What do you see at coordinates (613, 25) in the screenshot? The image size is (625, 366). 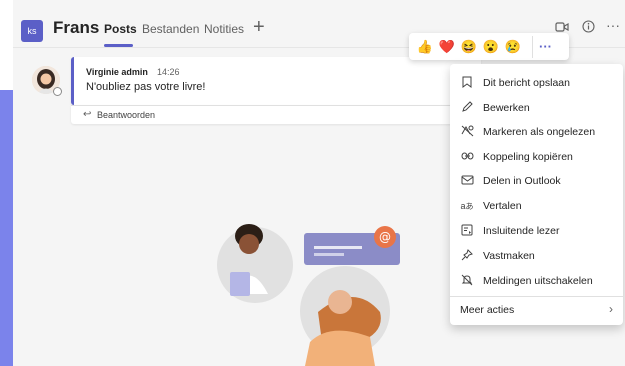 I see `more-icon: ···` at bounding box center [613, 25].